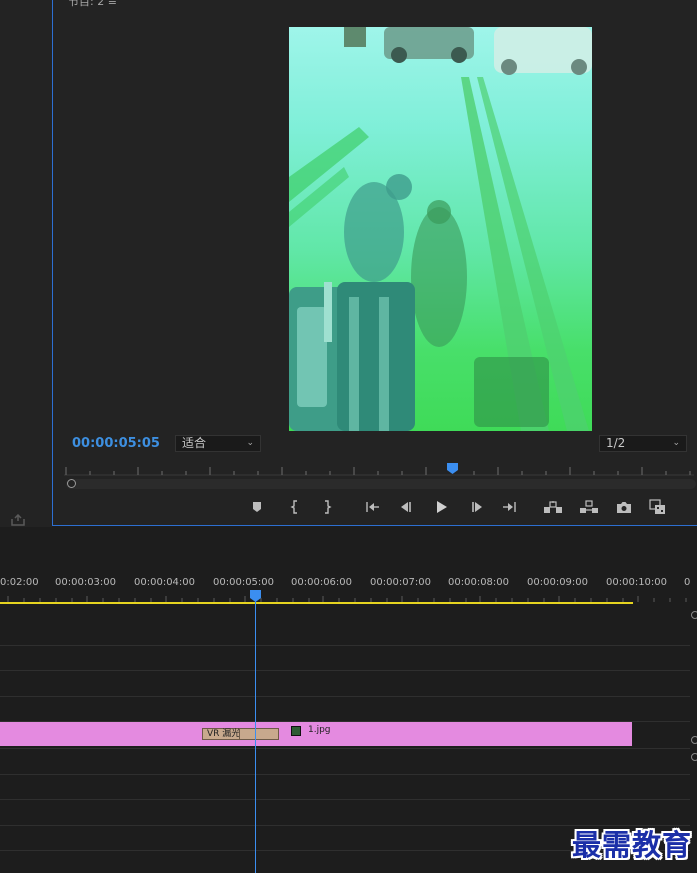 The image size is (697, 873). I want to click on play-icon, so click(442, 507).